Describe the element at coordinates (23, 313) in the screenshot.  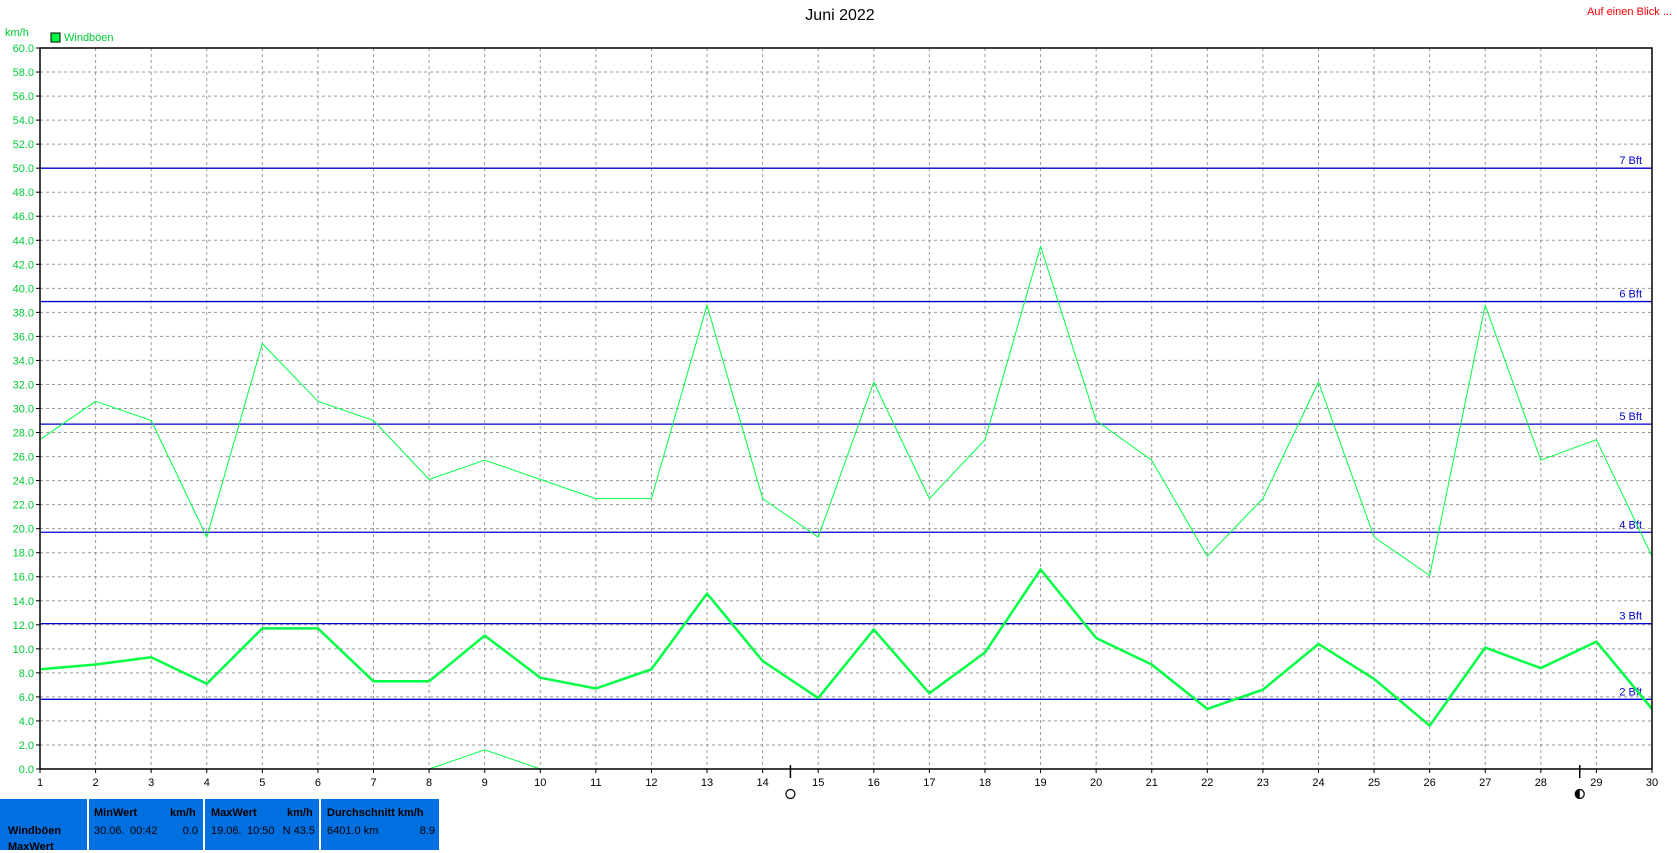
I see `y-tick-label: 38.0` at that location.